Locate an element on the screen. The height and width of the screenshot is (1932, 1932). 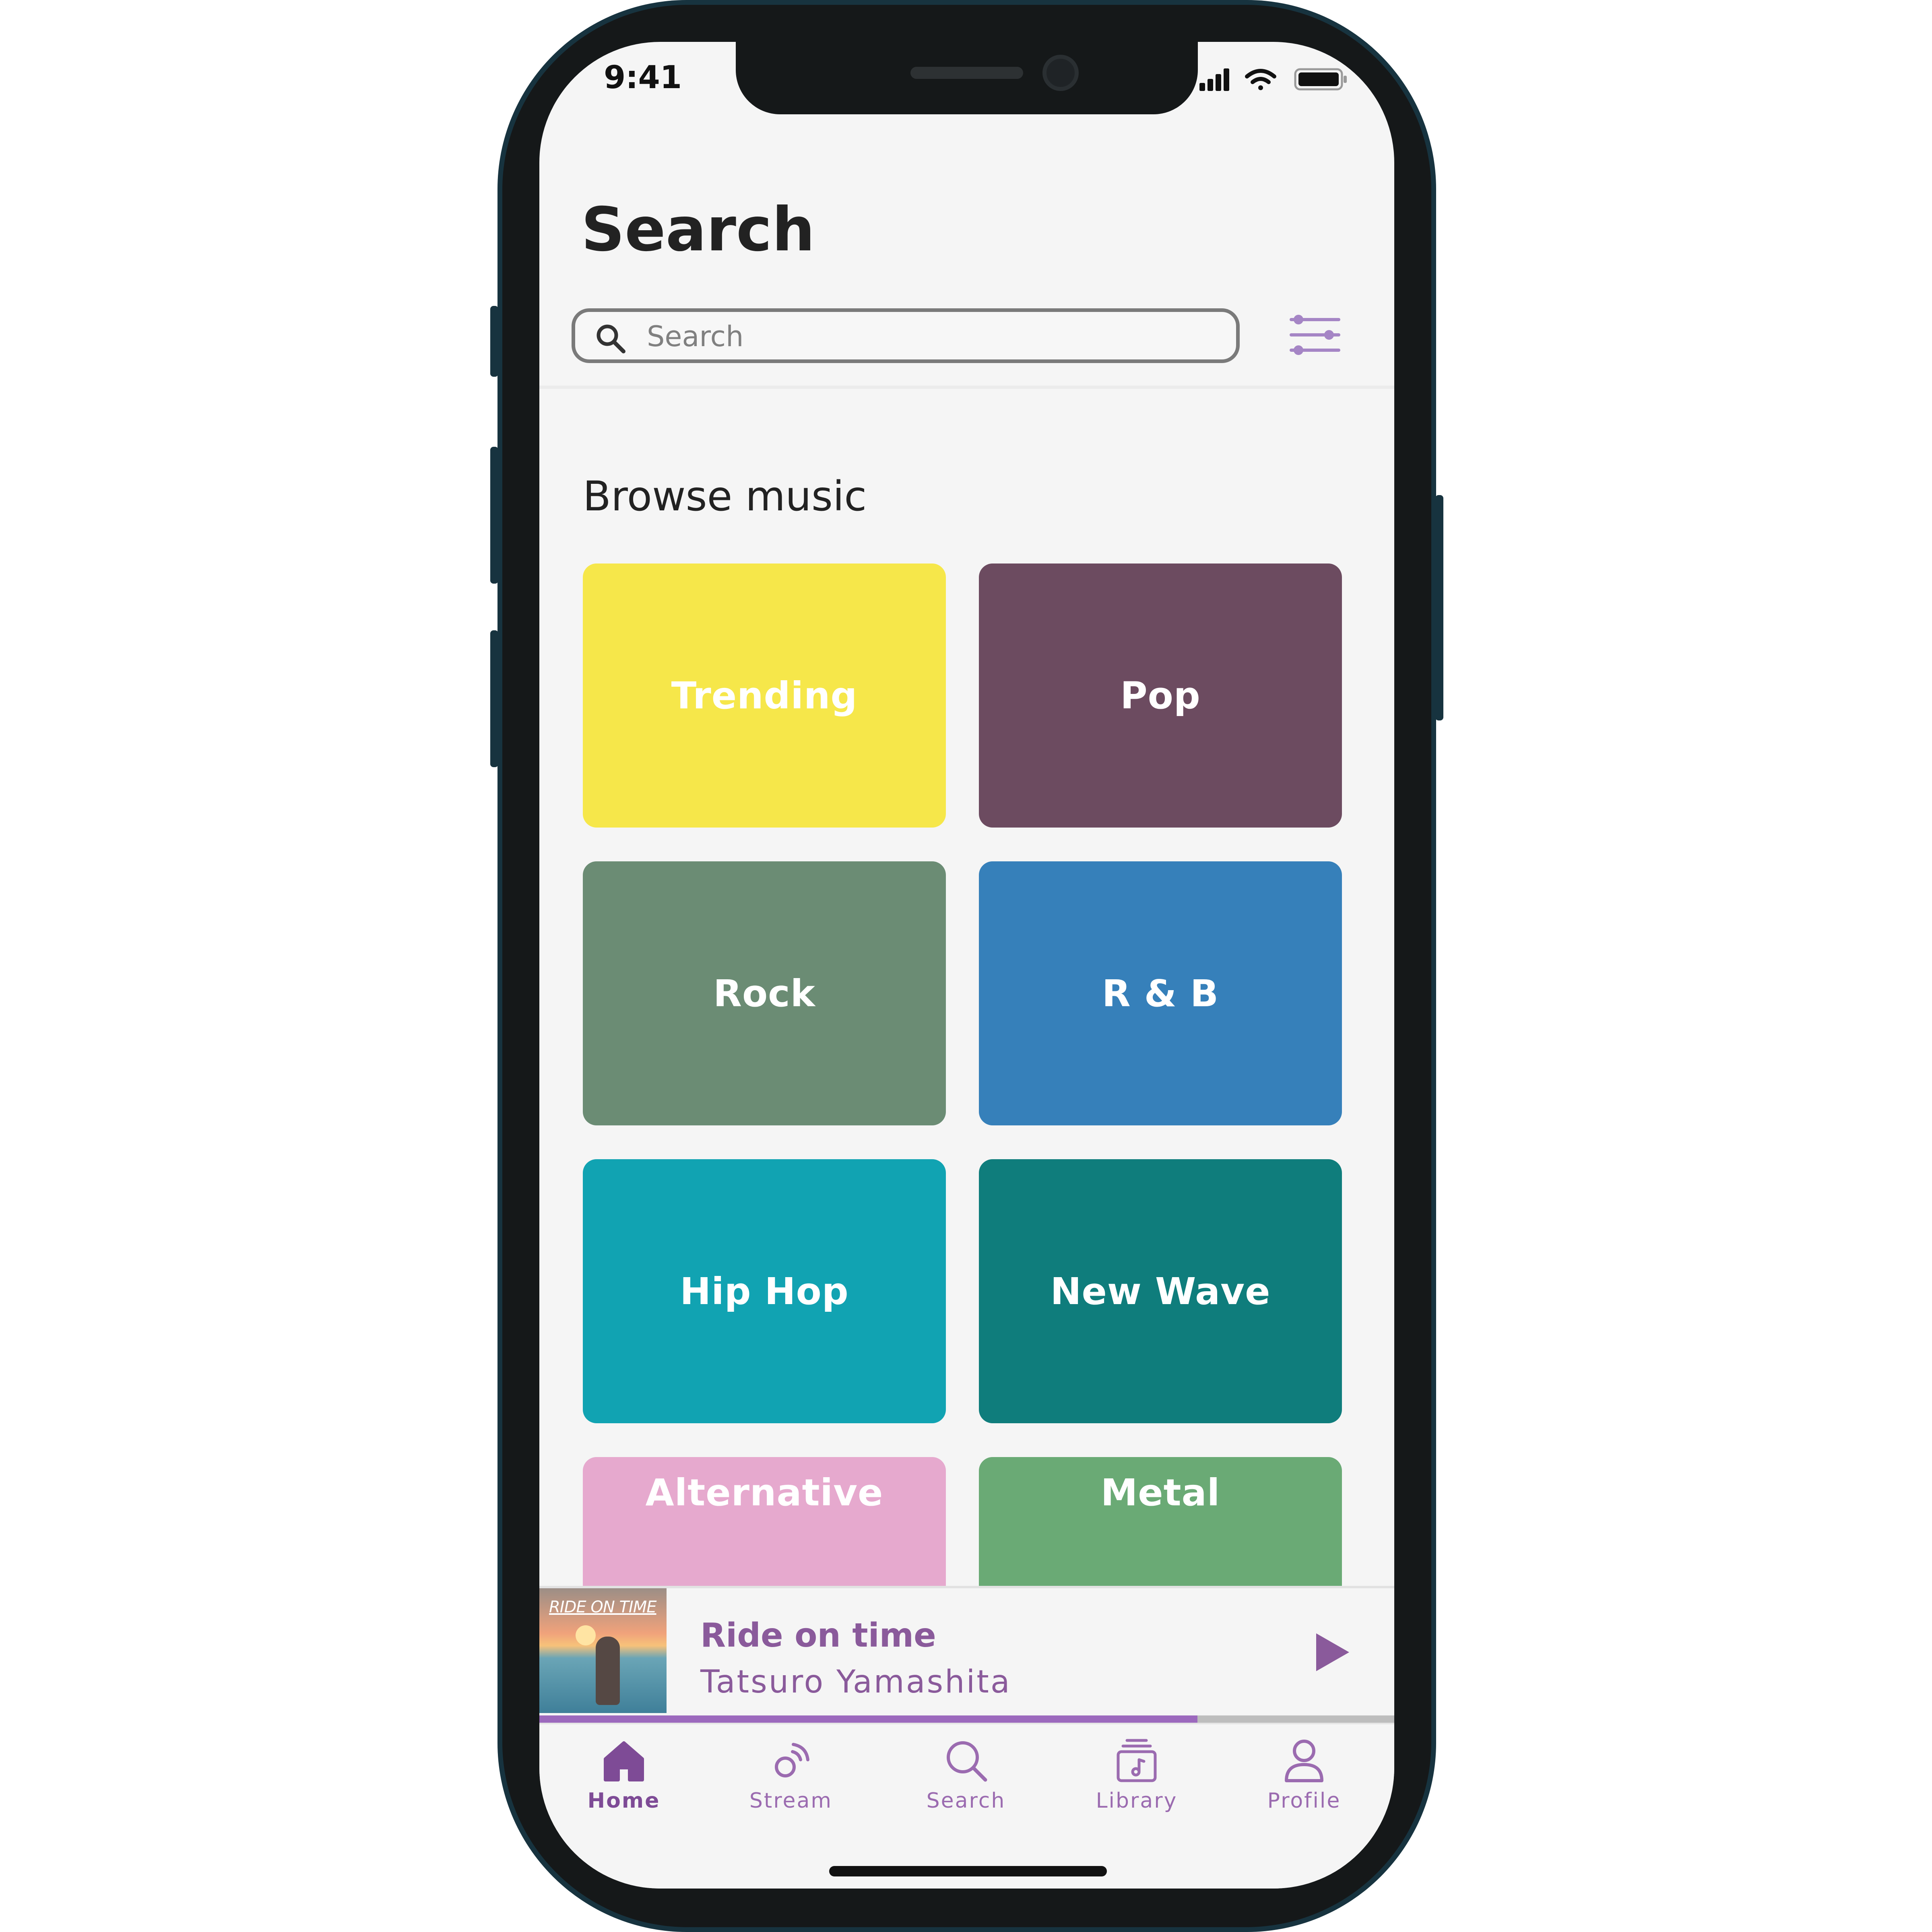
volume-up-button is located at coordinates (494, 515).